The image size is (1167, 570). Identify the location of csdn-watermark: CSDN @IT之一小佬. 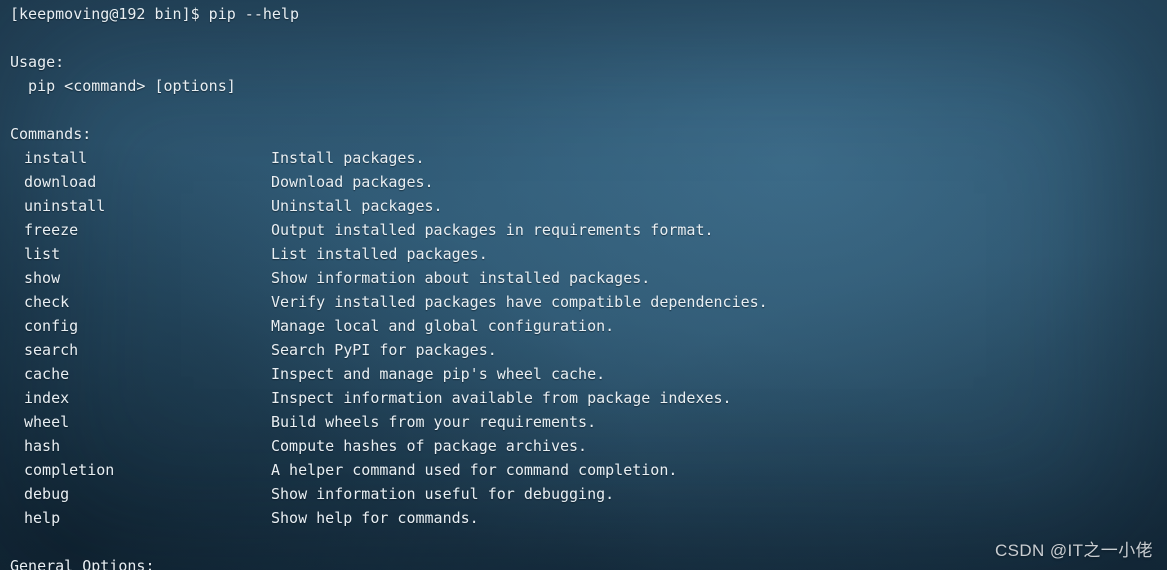
(1073, 550).